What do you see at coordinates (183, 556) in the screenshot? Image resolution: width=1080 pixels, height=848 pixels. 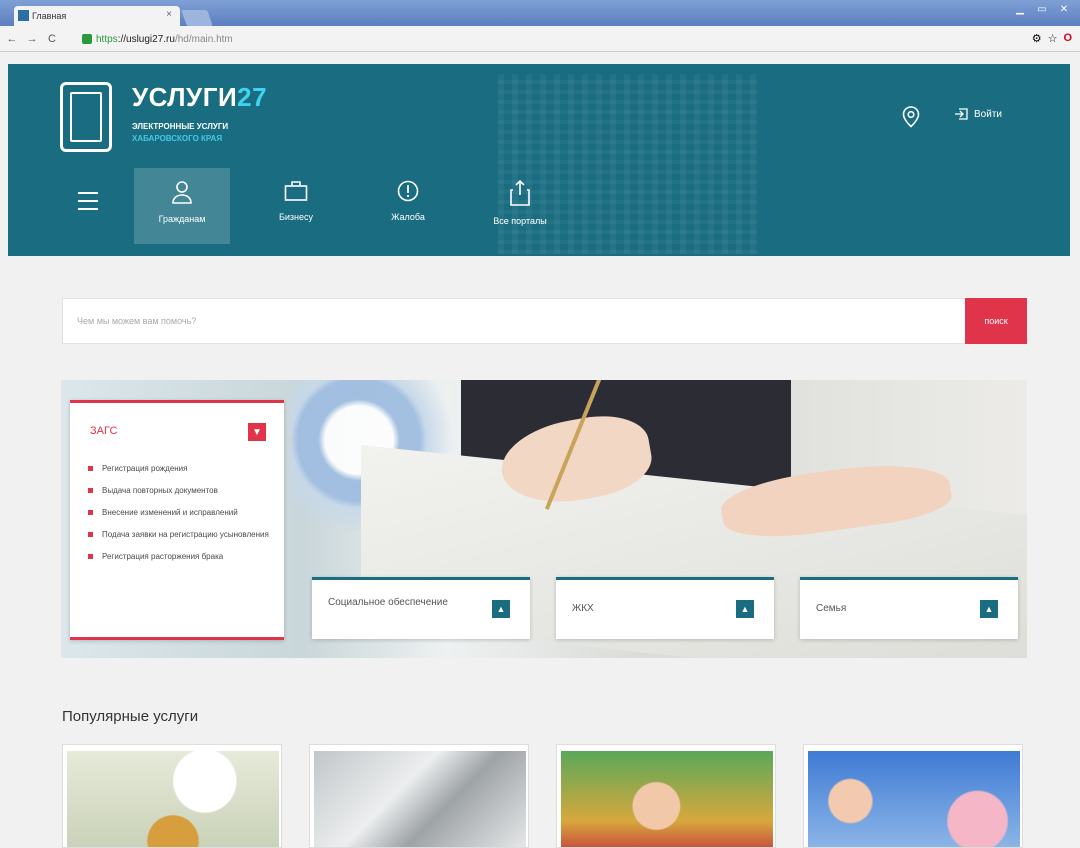 I see `zags-service-link: Регистрация расторжения брака` at bounding box center [183, 556].